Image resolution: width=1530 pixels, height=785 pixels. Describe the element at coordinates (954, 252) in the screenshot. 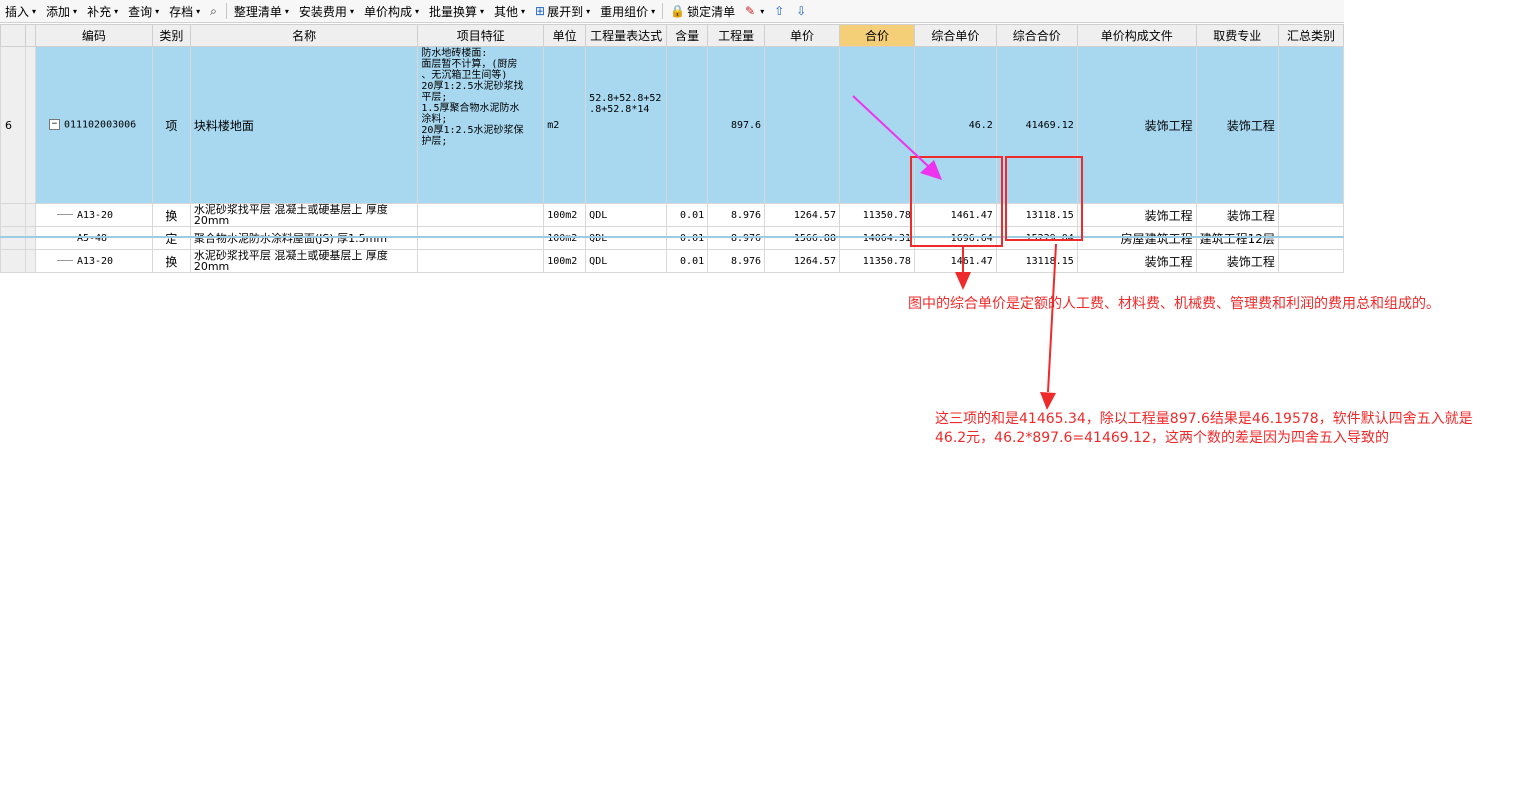

I see `annotation-arrows` at that location.